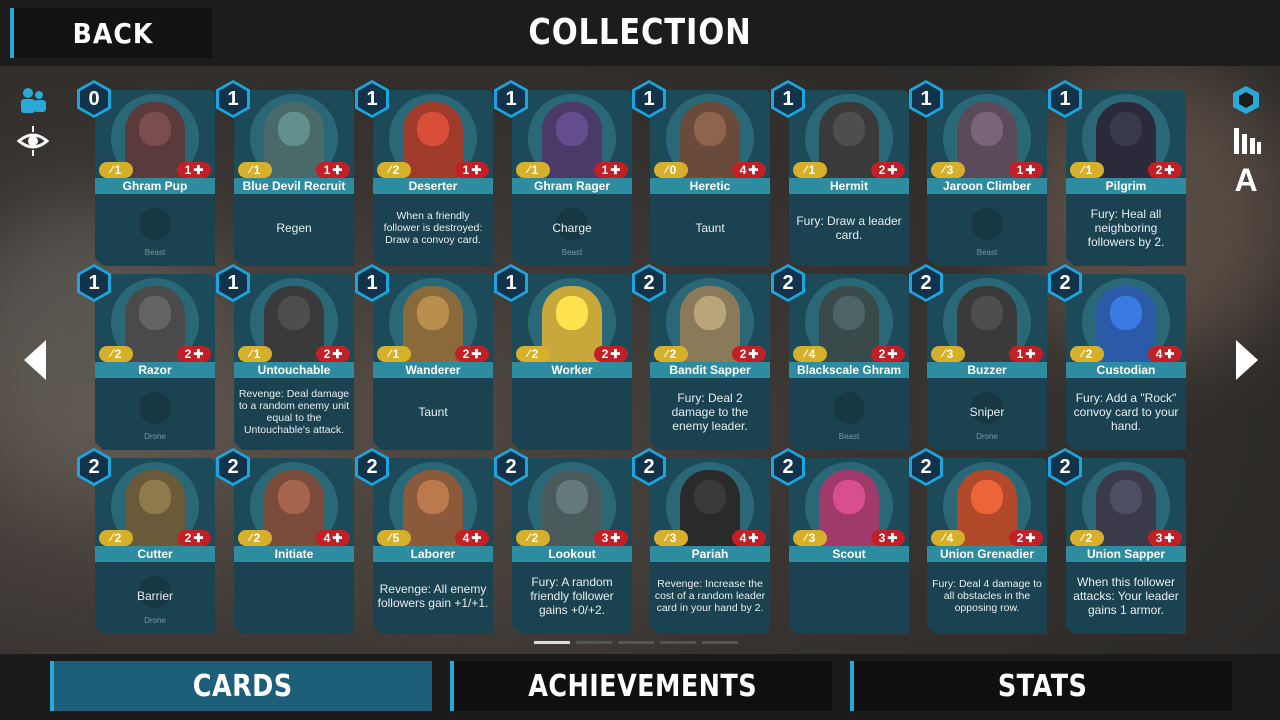  Describe the element at coordinates (840, 541) in the screenshot. I see `card: Scout ⁄ 3 3 ✚ 2` at that location.